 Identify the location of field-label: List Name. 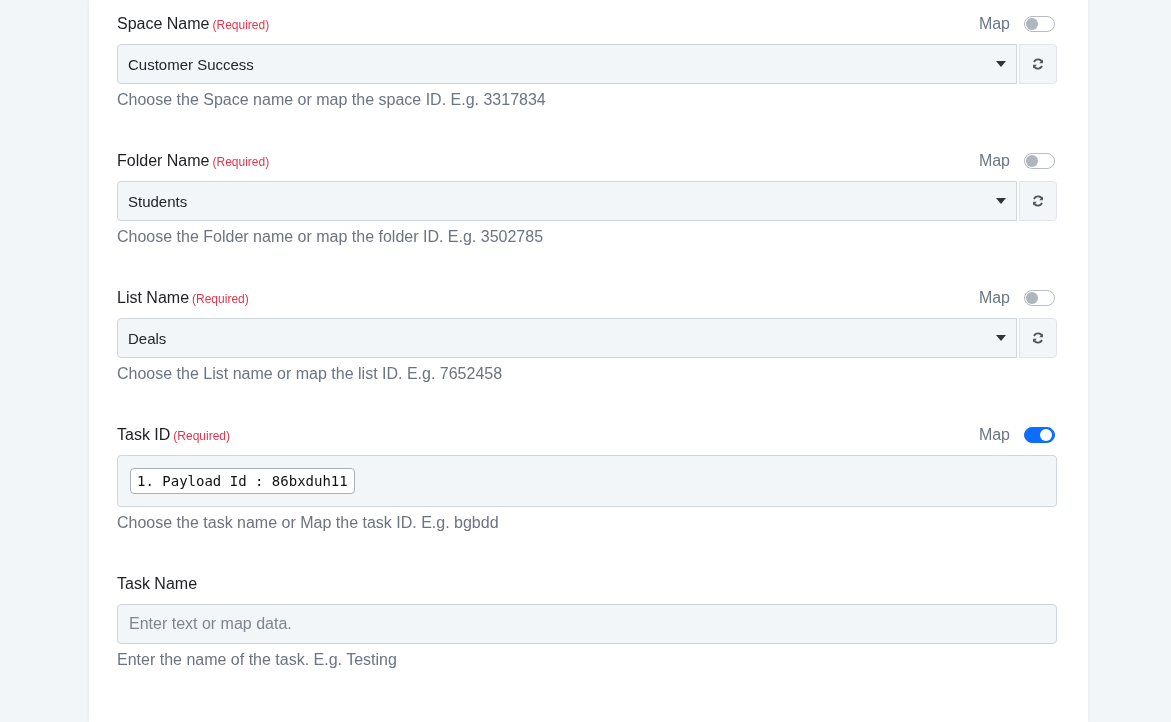
(153, 298).